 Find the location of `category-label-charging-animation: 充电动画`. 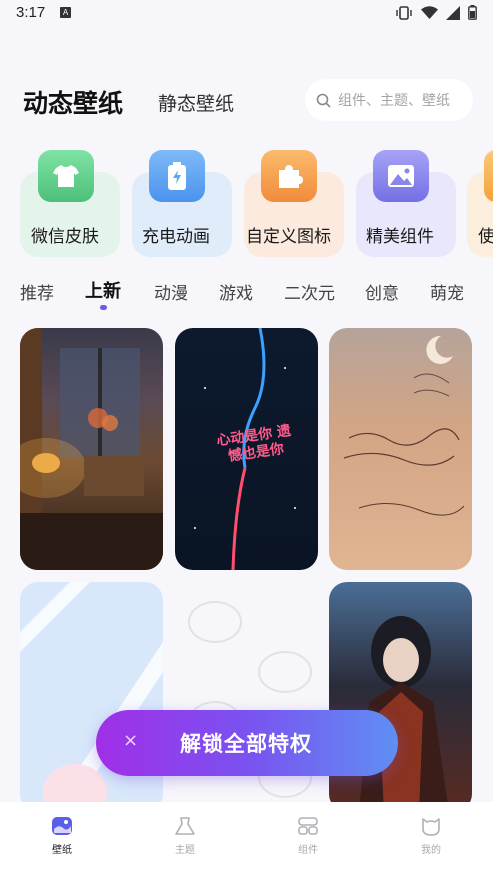

category-label-charging-animation: 充电动画 is located at coordinates (176, 237).